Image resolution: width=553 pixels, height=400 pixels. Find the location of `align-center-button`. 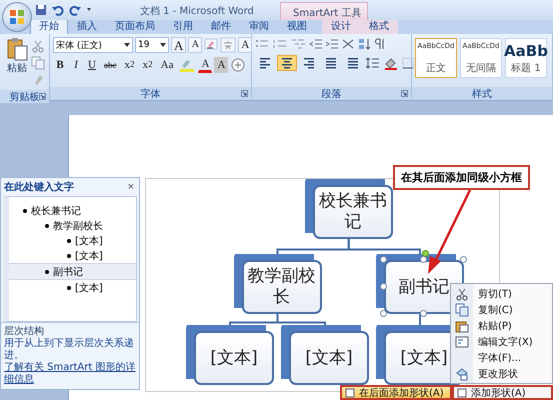

align-center-button is located at coordinates (287, 63).